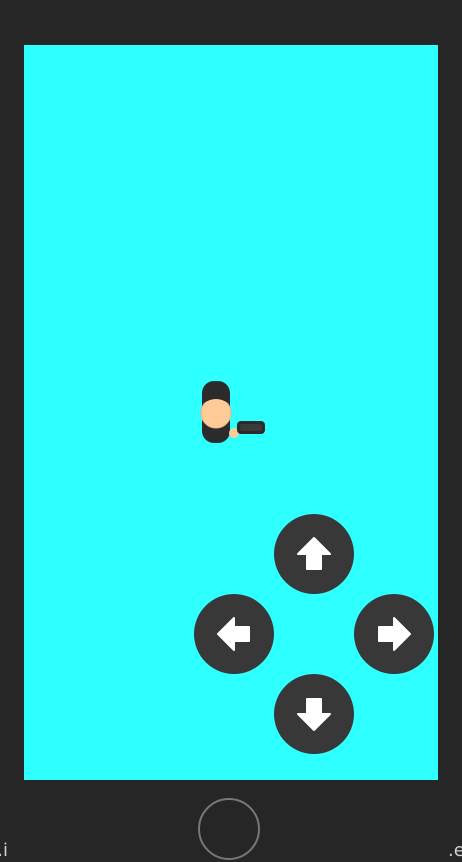 This screenshot has width=462, height=862. I want to click on down-button, so click(314, 714).